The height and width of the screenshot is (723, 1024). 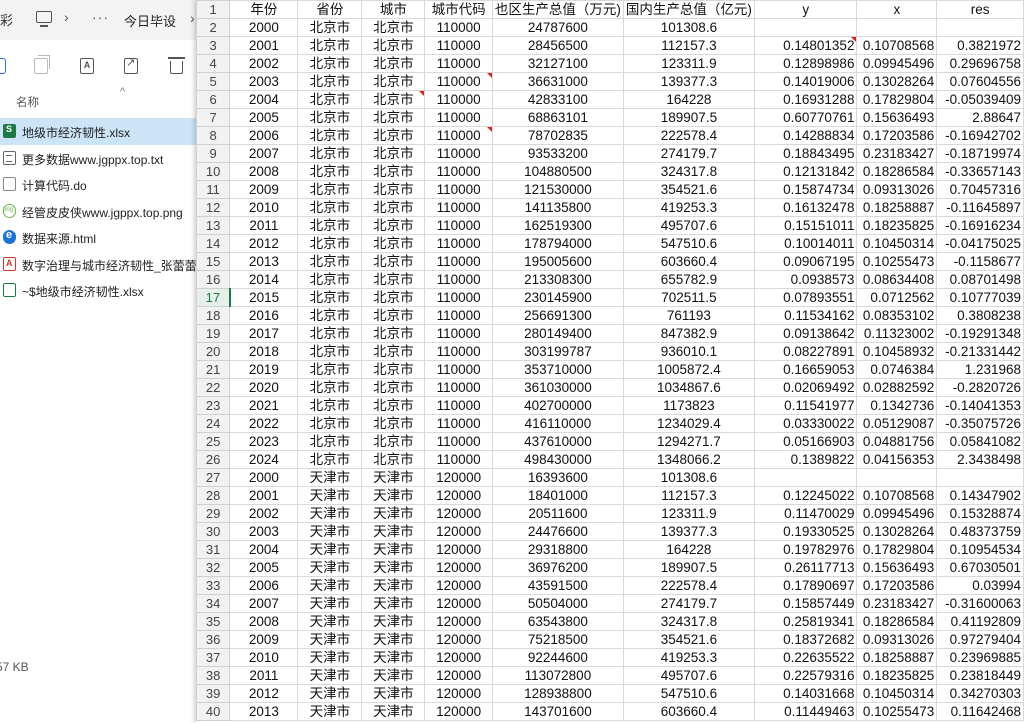 I want to click on row-header: 1, so click(x=213, y=9).